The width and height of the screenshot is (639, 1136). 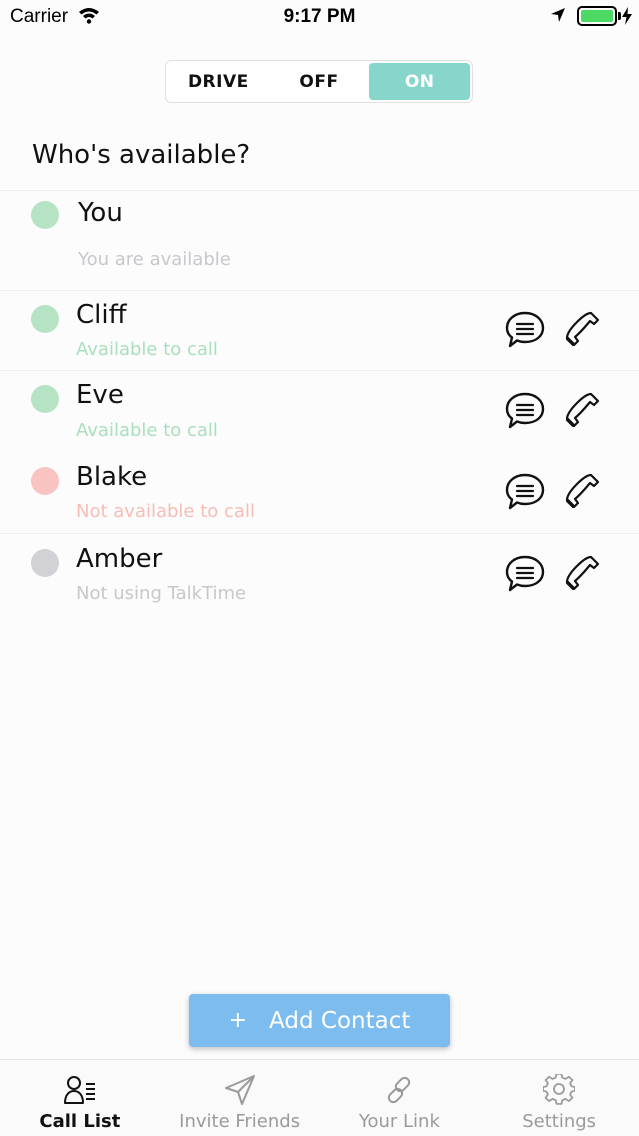 I want to click on battery-icon, so click(x=597, y=16).